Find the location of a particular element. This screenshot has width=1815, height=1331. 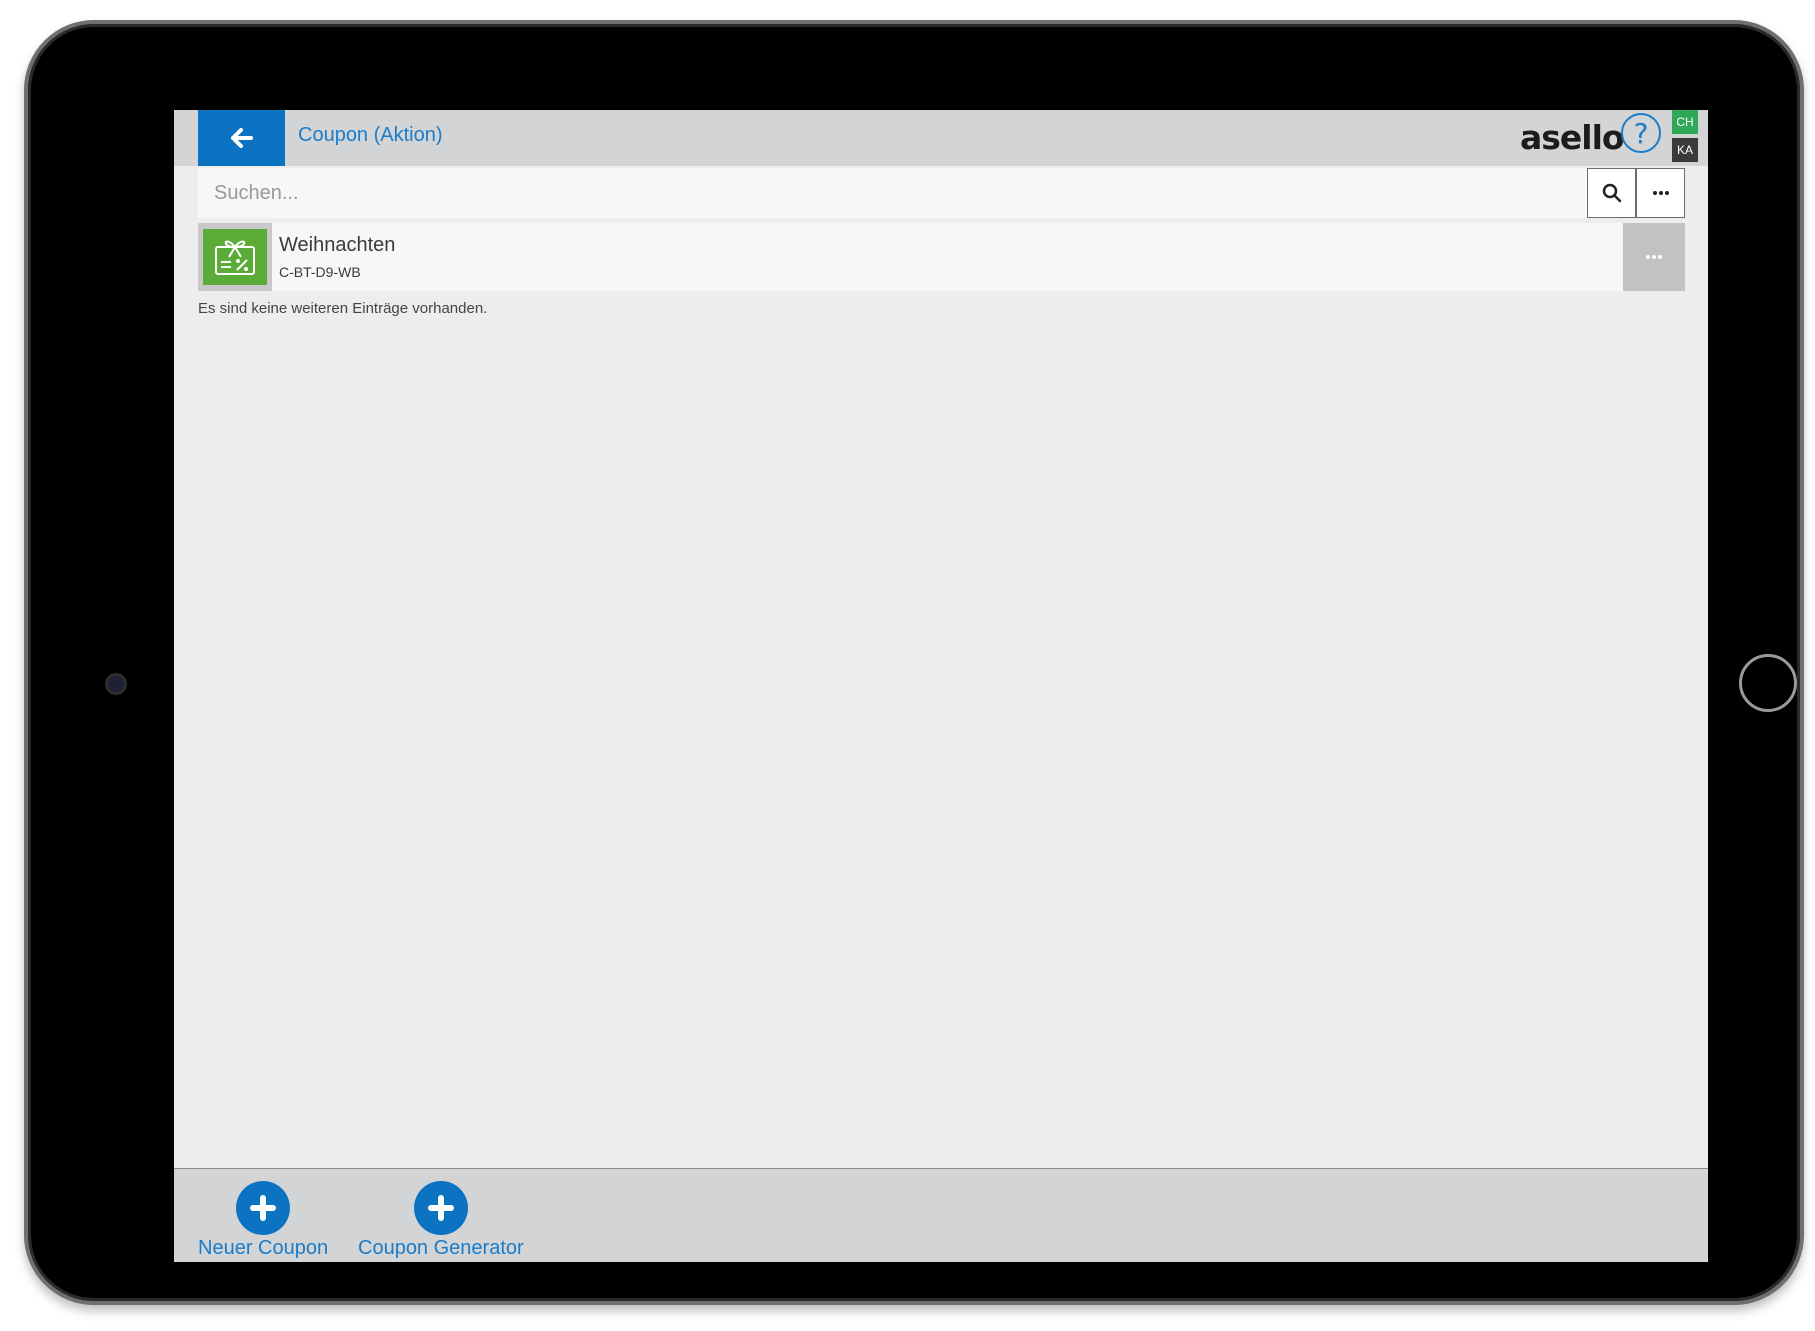

item-options-button is located at coordinates (1654, 257).